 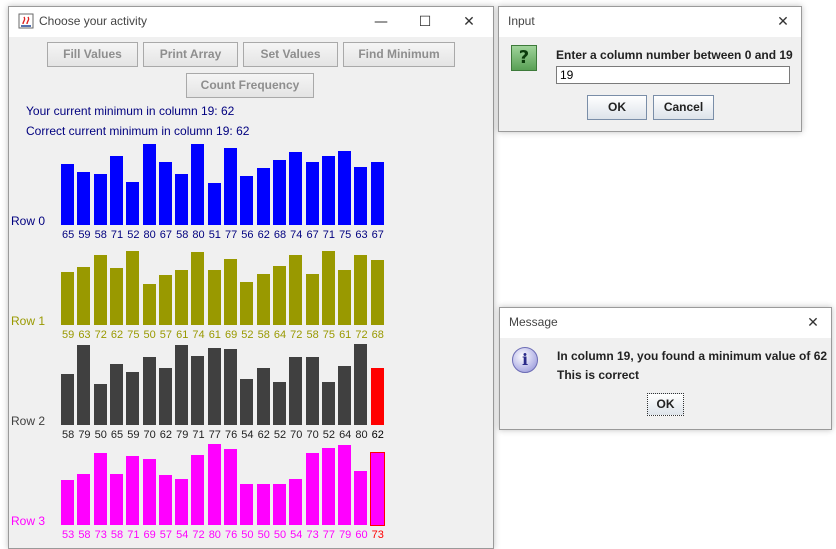 What do you see at coordinates (198, 288) in the screenshot?
I see `bar-row1-col8` at bounding box center [198, 288].